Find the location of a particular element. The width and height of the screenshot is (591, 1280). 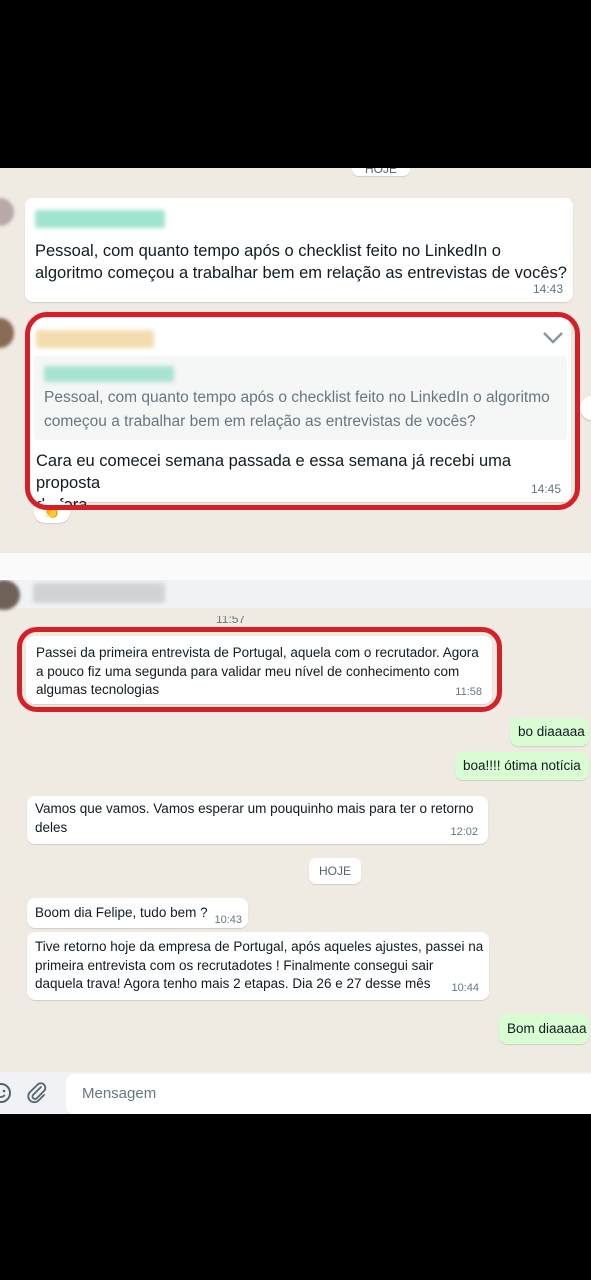

composer-bar: Mensagem is located at coordinates (295, 1093).